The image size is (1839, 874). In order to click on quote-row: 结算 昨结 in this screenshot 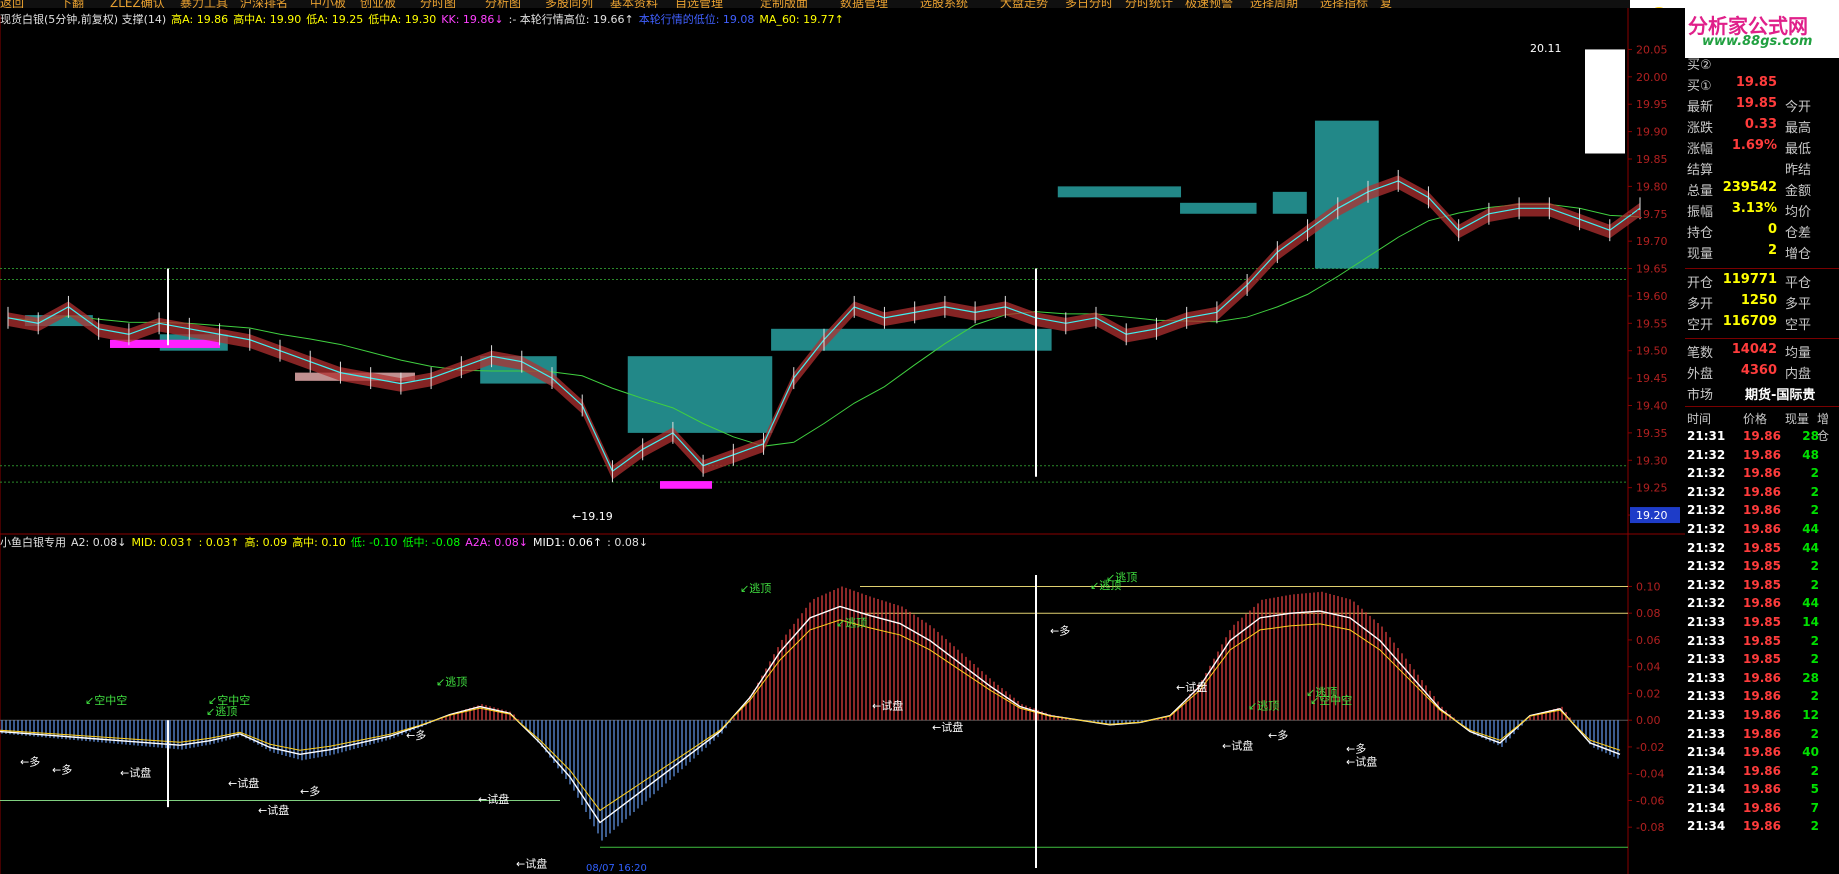, I will do `click(1762, 169)`.